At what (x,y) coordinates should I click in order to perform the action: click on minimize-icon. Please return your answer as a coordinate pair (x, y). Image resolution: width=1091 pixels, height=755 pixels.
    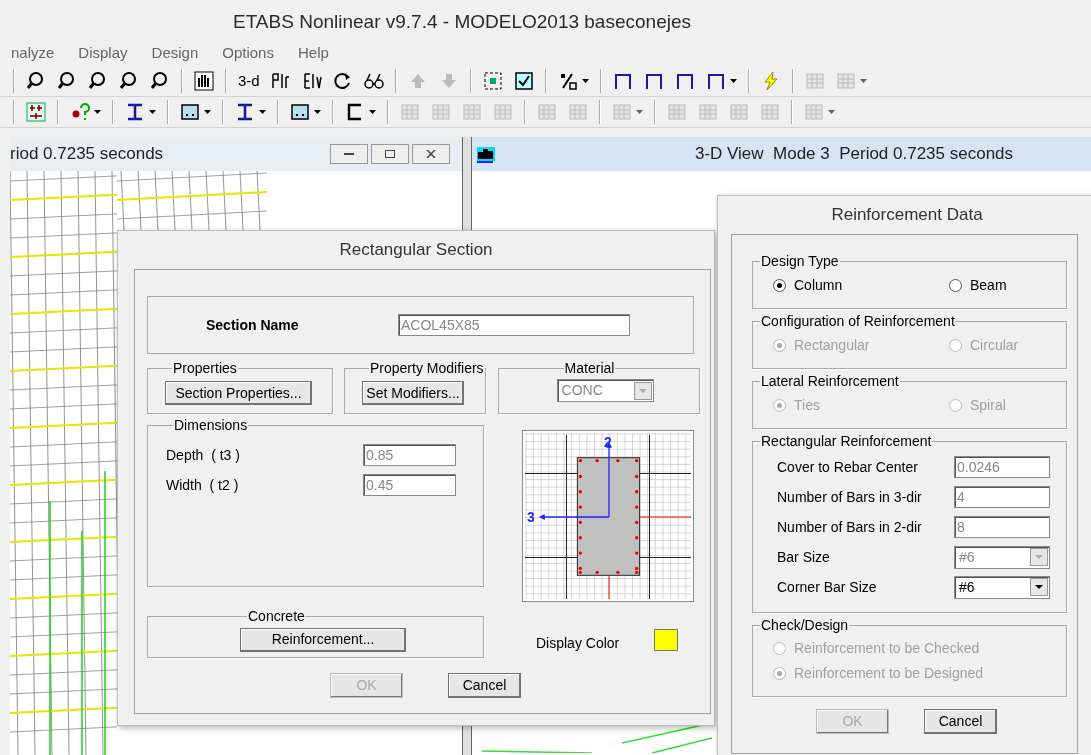
    Looking at the image, I should click on (349, 154).